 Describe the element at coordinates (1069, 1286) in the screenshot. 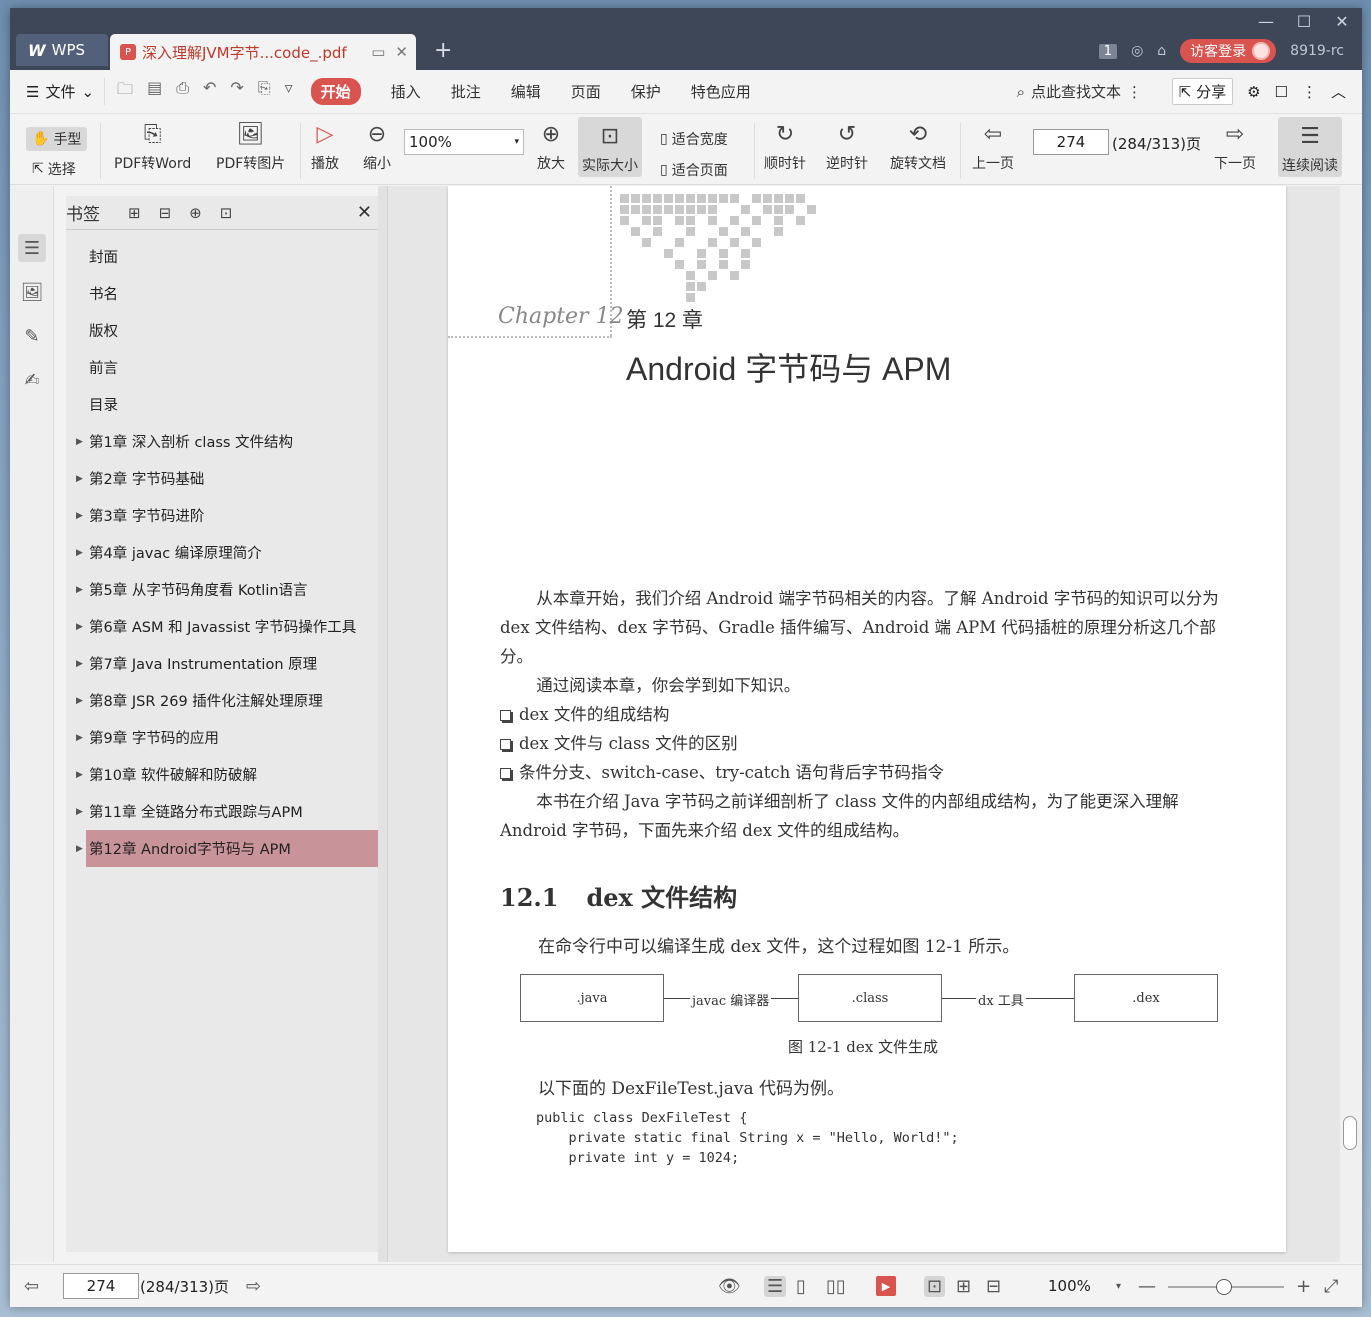

I see `status-zoom-value: 100%` at that location.